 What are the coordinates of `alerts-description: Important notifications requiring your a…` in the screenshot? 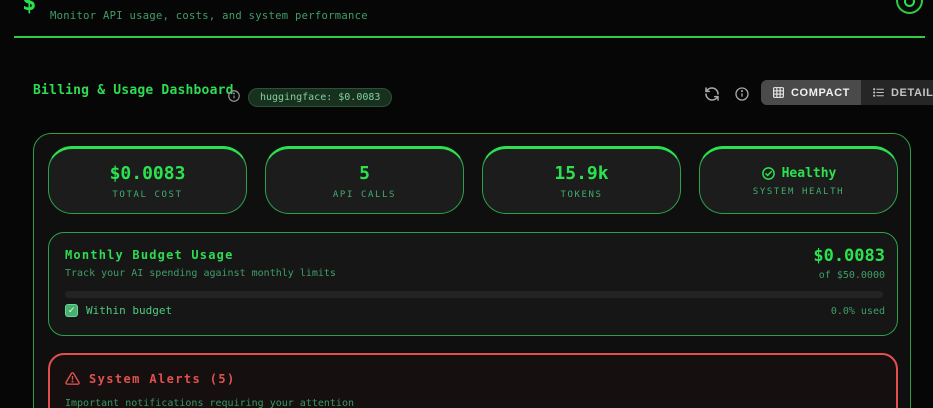 It's located at (209, 403).